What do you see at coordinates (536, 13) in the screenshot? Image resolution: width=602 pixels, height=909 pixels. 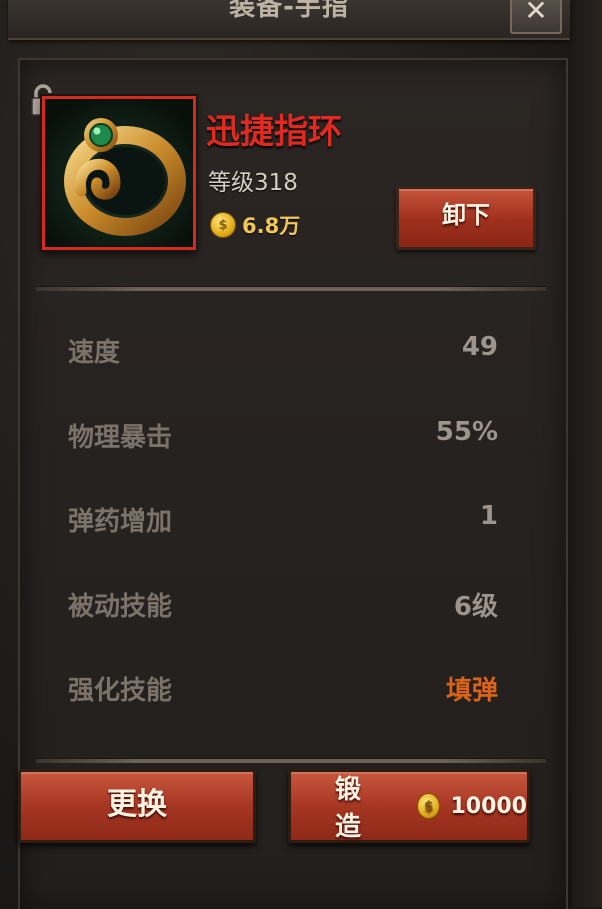 I see `close-icon: ✕` at bounding box center [536, 13].